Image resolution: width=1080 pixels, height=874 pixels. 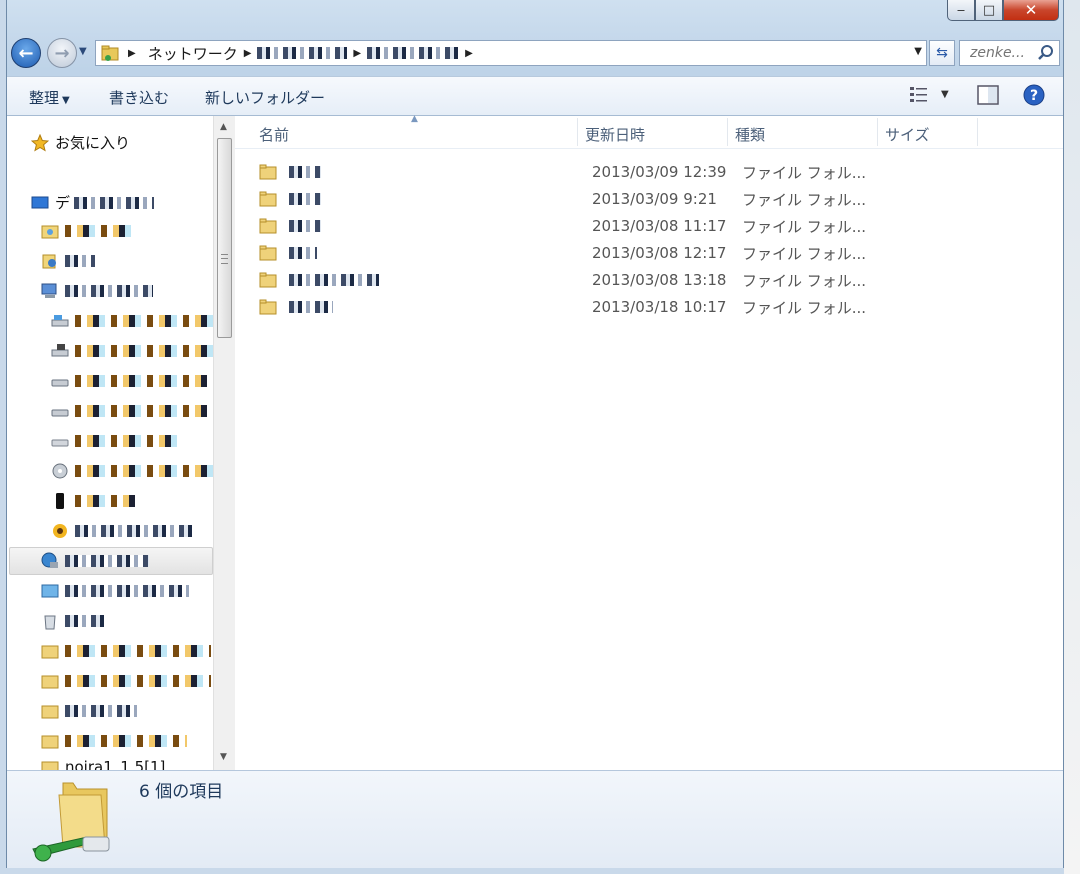 I want to click on file-modified: 2013/03/09 12:39, so click(x=659, y=172).